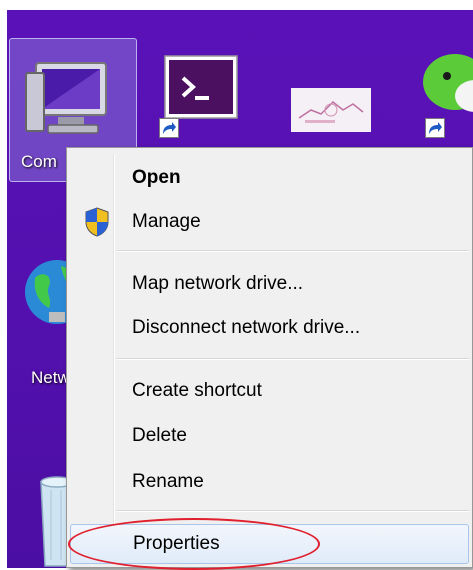  Describe the element at coordinates (156, 177) in the screenshot. I see `menu-item-label: Open` at that location.